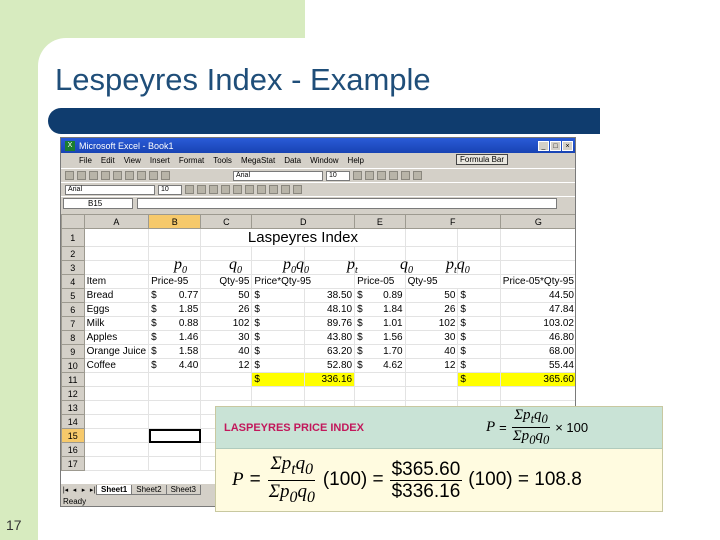  What do you see at coordinates (114, 490) in the screenshot?
I see `sheet-tab-1: Sheet1` at bounding box center [114, 490].